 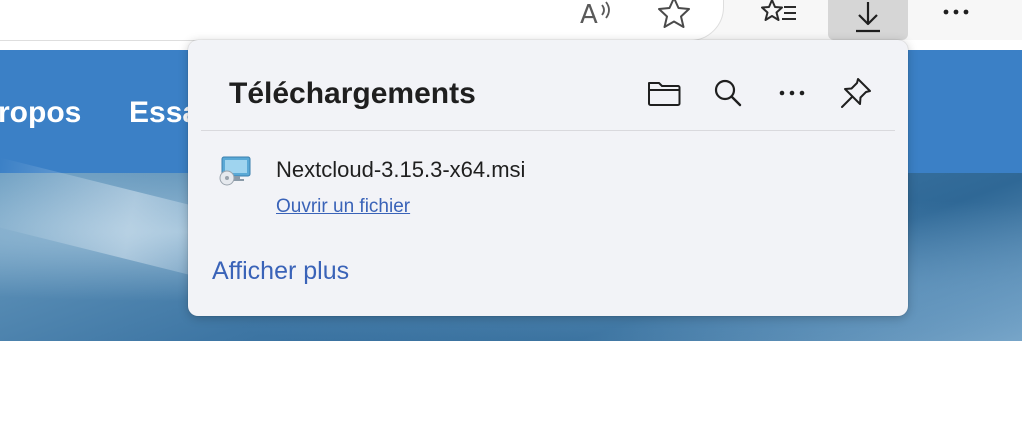 I want to click on browser-toolbar: A, so click(x=511, y=20).